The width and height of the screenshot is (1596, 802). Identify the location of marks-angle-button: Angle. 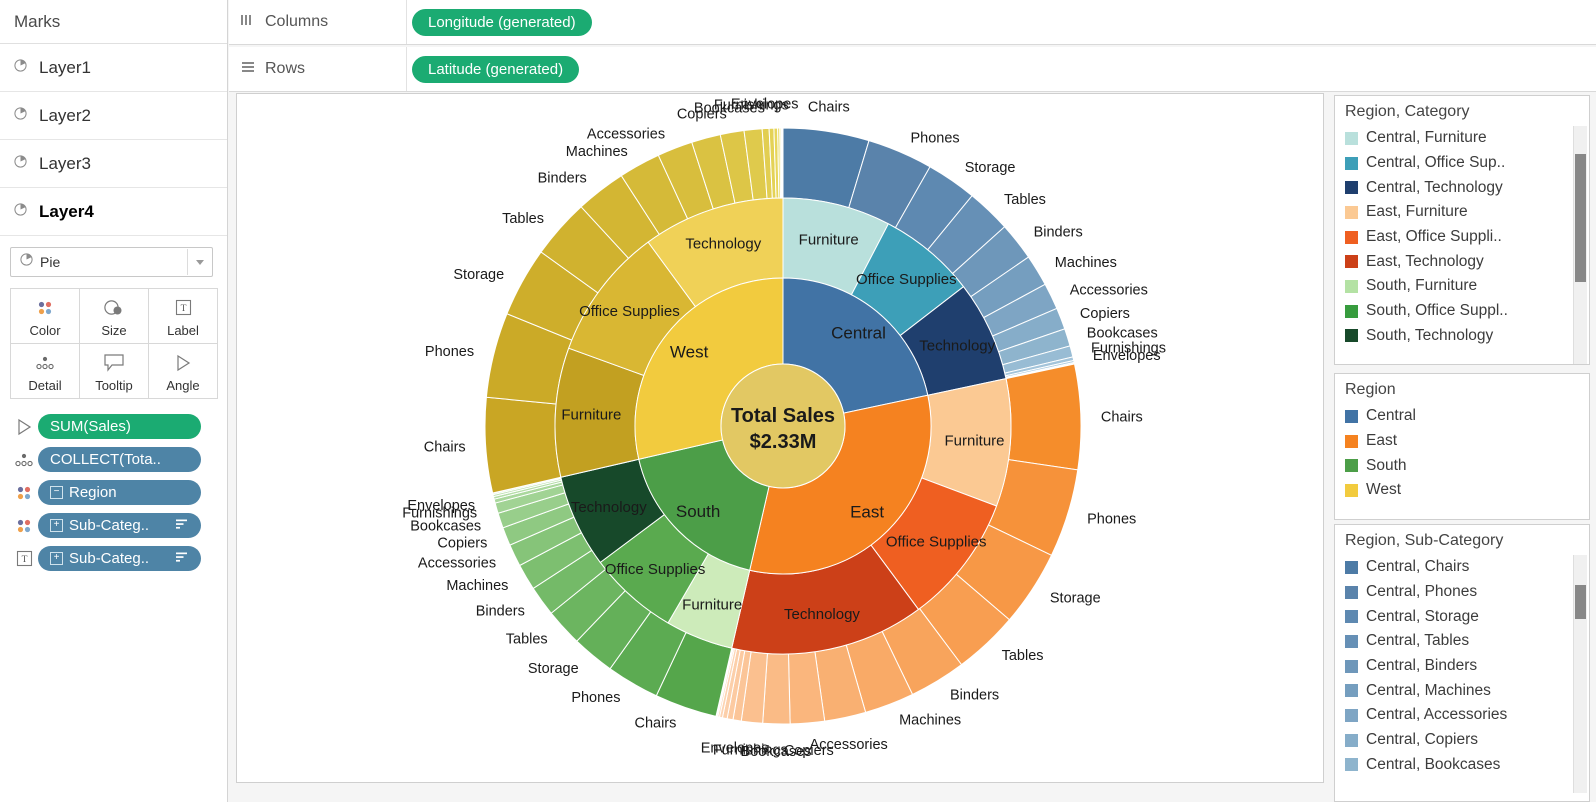
(183, 371).